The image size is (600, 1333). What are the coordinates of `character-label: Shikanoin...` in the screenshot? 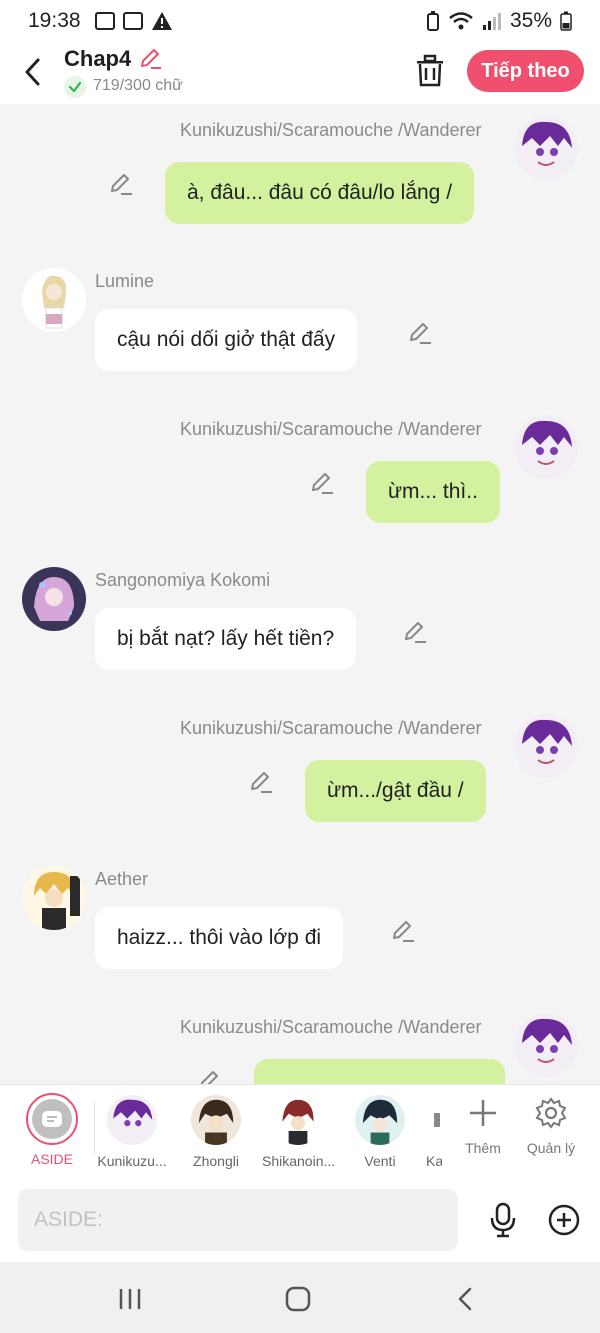 It's located at (298, 1161).